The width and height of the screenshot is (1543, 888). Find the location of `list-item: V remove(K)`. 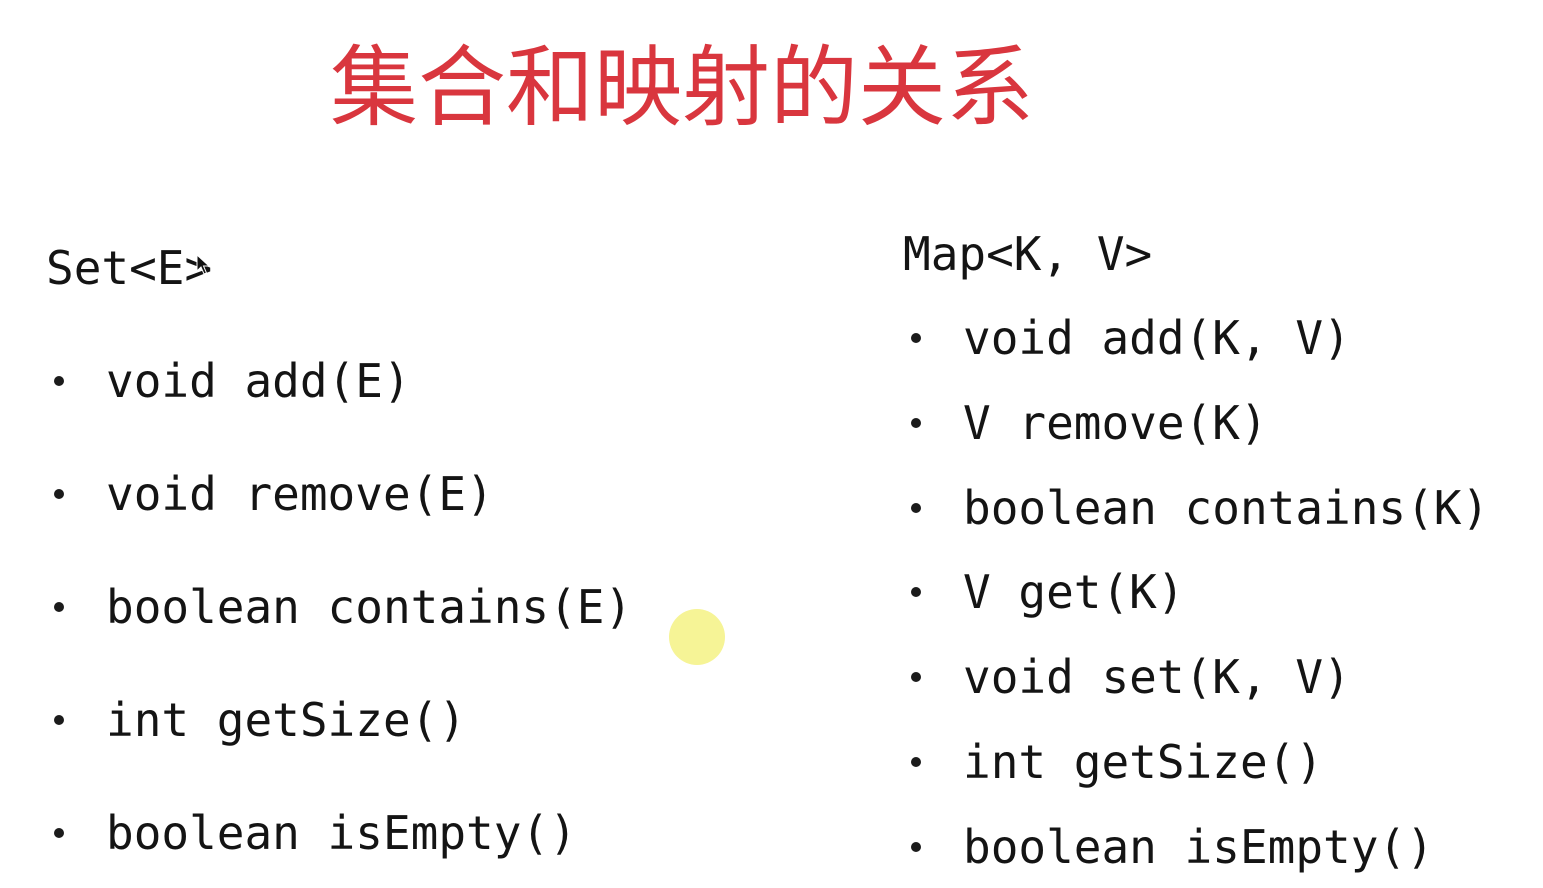

list-item: V remove(K) is located at coordinates (1085, 423).